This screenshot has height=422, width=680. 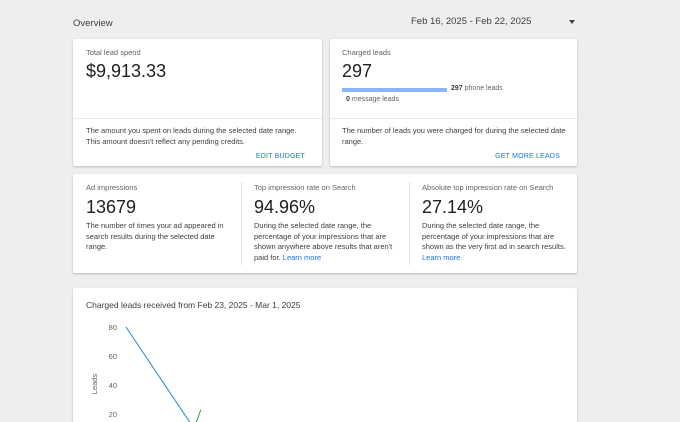 What do you see at coordinates (285, 207) in the screenshot?
I see `top-impression-value: 94.96%` at bounding box center [285, 207].